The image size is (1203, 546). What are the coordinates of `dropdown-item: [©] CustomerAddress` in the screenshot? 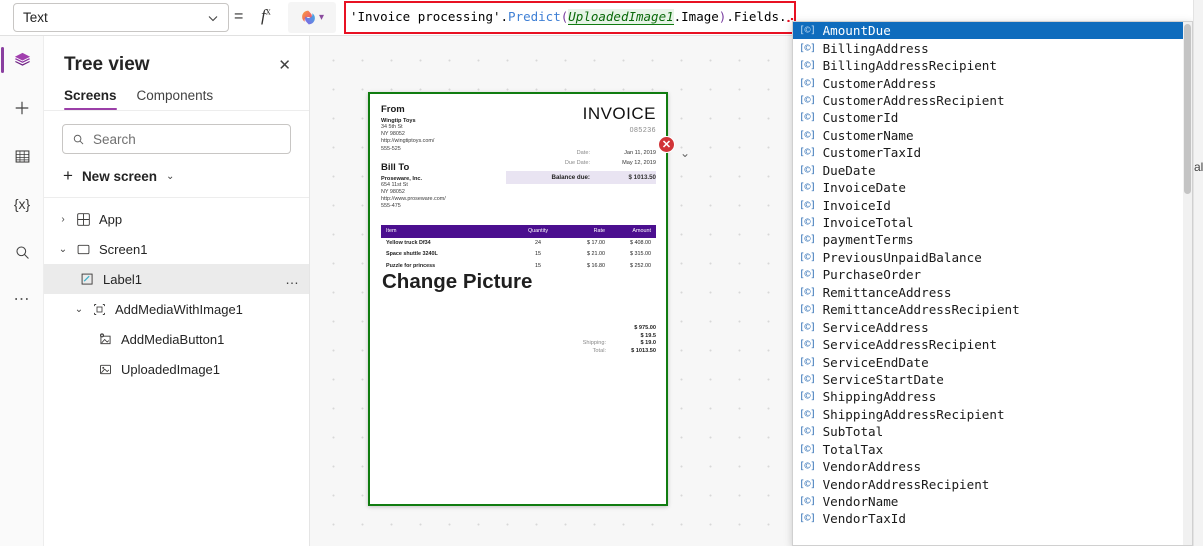 It's located at (992, 82).